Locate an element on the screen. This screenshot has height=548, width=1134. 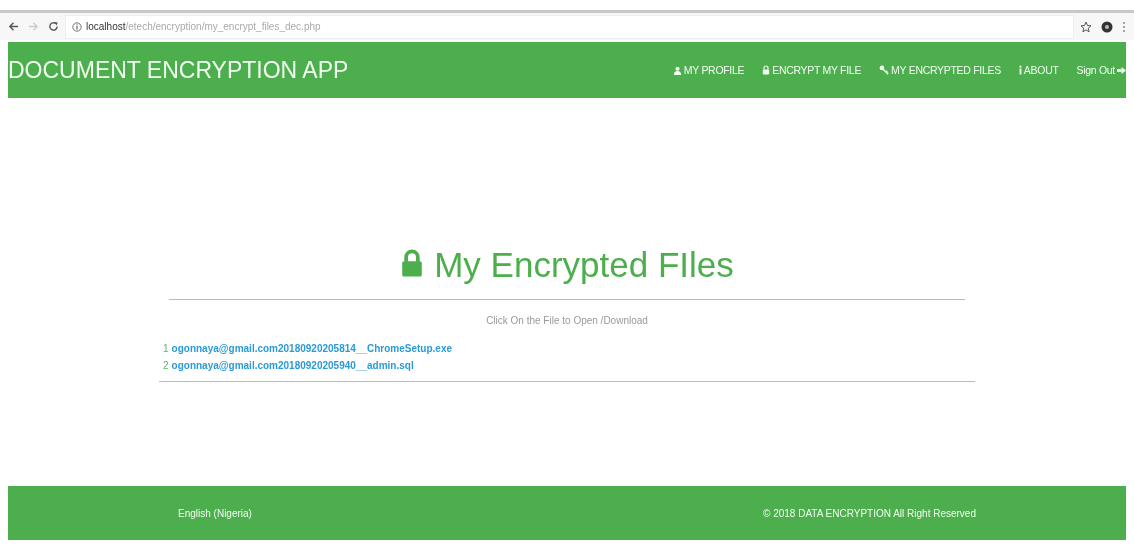
nav-link: ENCRYPT MY FILE is located at coordinates (812, 70).